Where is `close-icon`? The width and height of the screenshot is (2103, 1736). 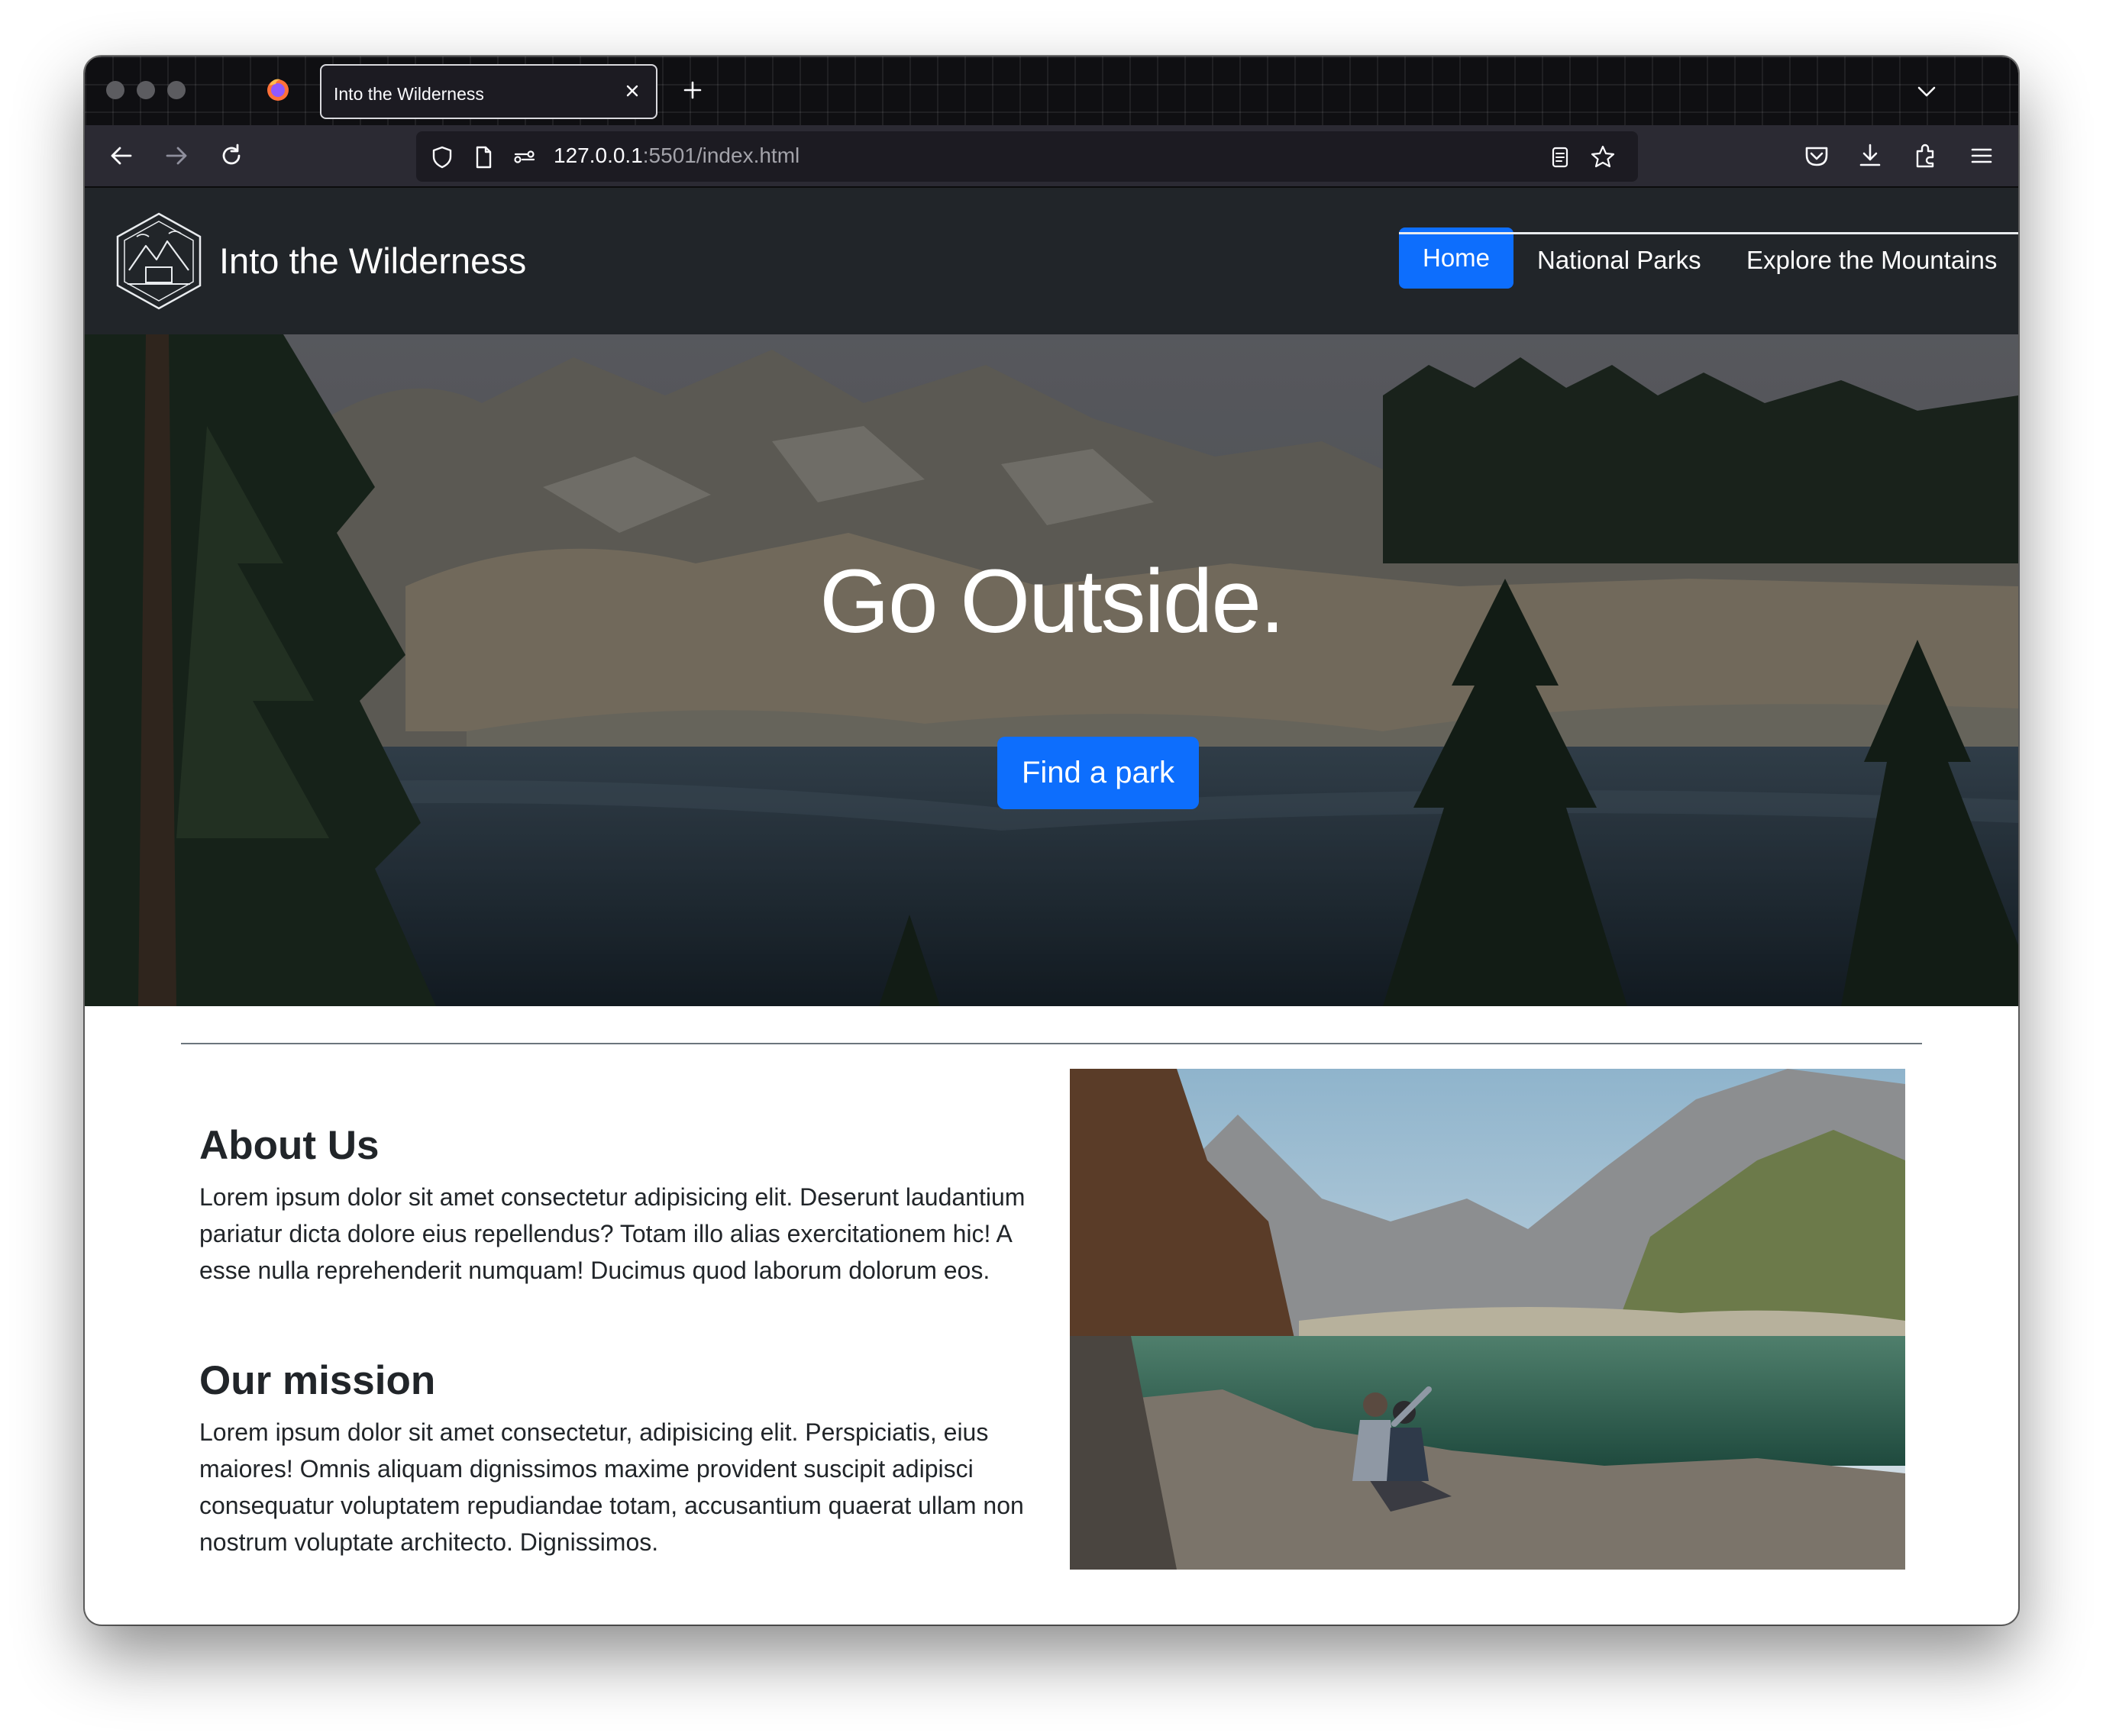 close-icon is located at coordinates (632, 91).